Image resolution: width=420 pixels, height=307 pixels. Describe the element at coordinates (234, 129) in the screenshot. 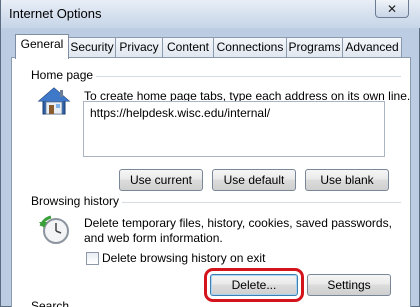

I see `home-page-url-textarea: https://helpdesk.wisc.edu/internal/` at that location.